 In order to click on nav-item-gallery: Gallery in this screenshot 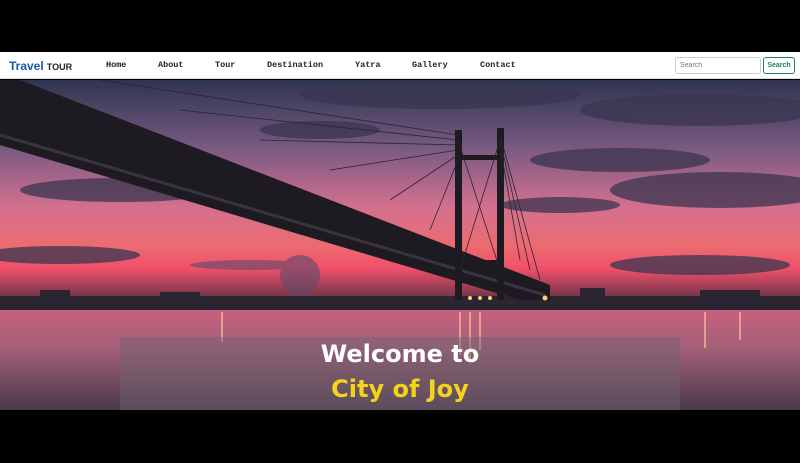, I will do `click(430, 65)`.